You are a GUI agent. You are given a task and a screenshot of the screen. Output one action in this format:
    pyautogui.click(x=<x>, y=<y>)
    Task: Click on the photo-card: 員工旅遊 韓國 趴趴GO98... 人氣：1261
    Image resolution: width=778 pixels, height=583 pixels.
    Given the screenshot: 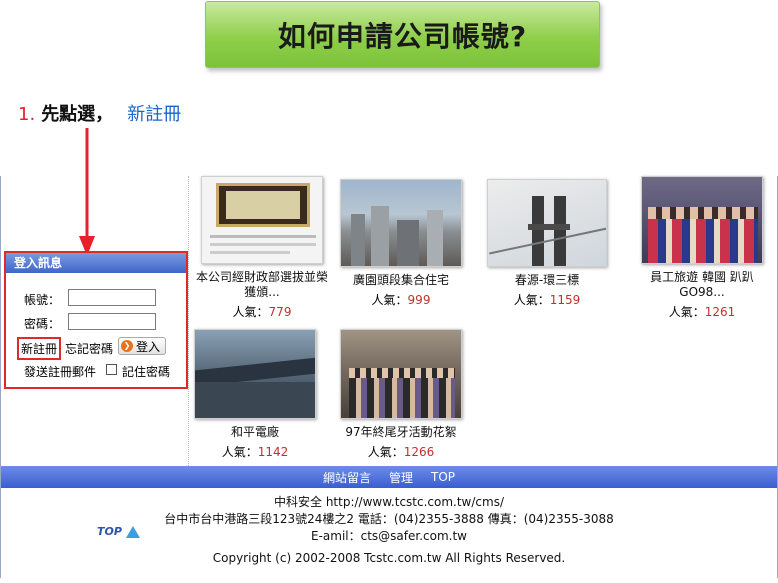 What is the action you would take?
    pyautogui.click(x=702, y=248)
    